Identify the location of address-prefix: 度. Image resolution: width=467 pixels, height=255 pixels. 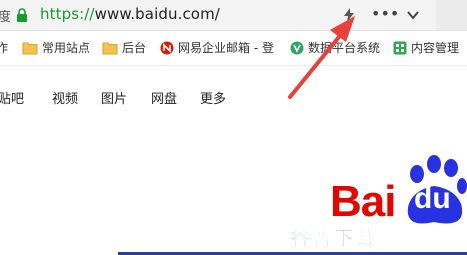
(6, 17).